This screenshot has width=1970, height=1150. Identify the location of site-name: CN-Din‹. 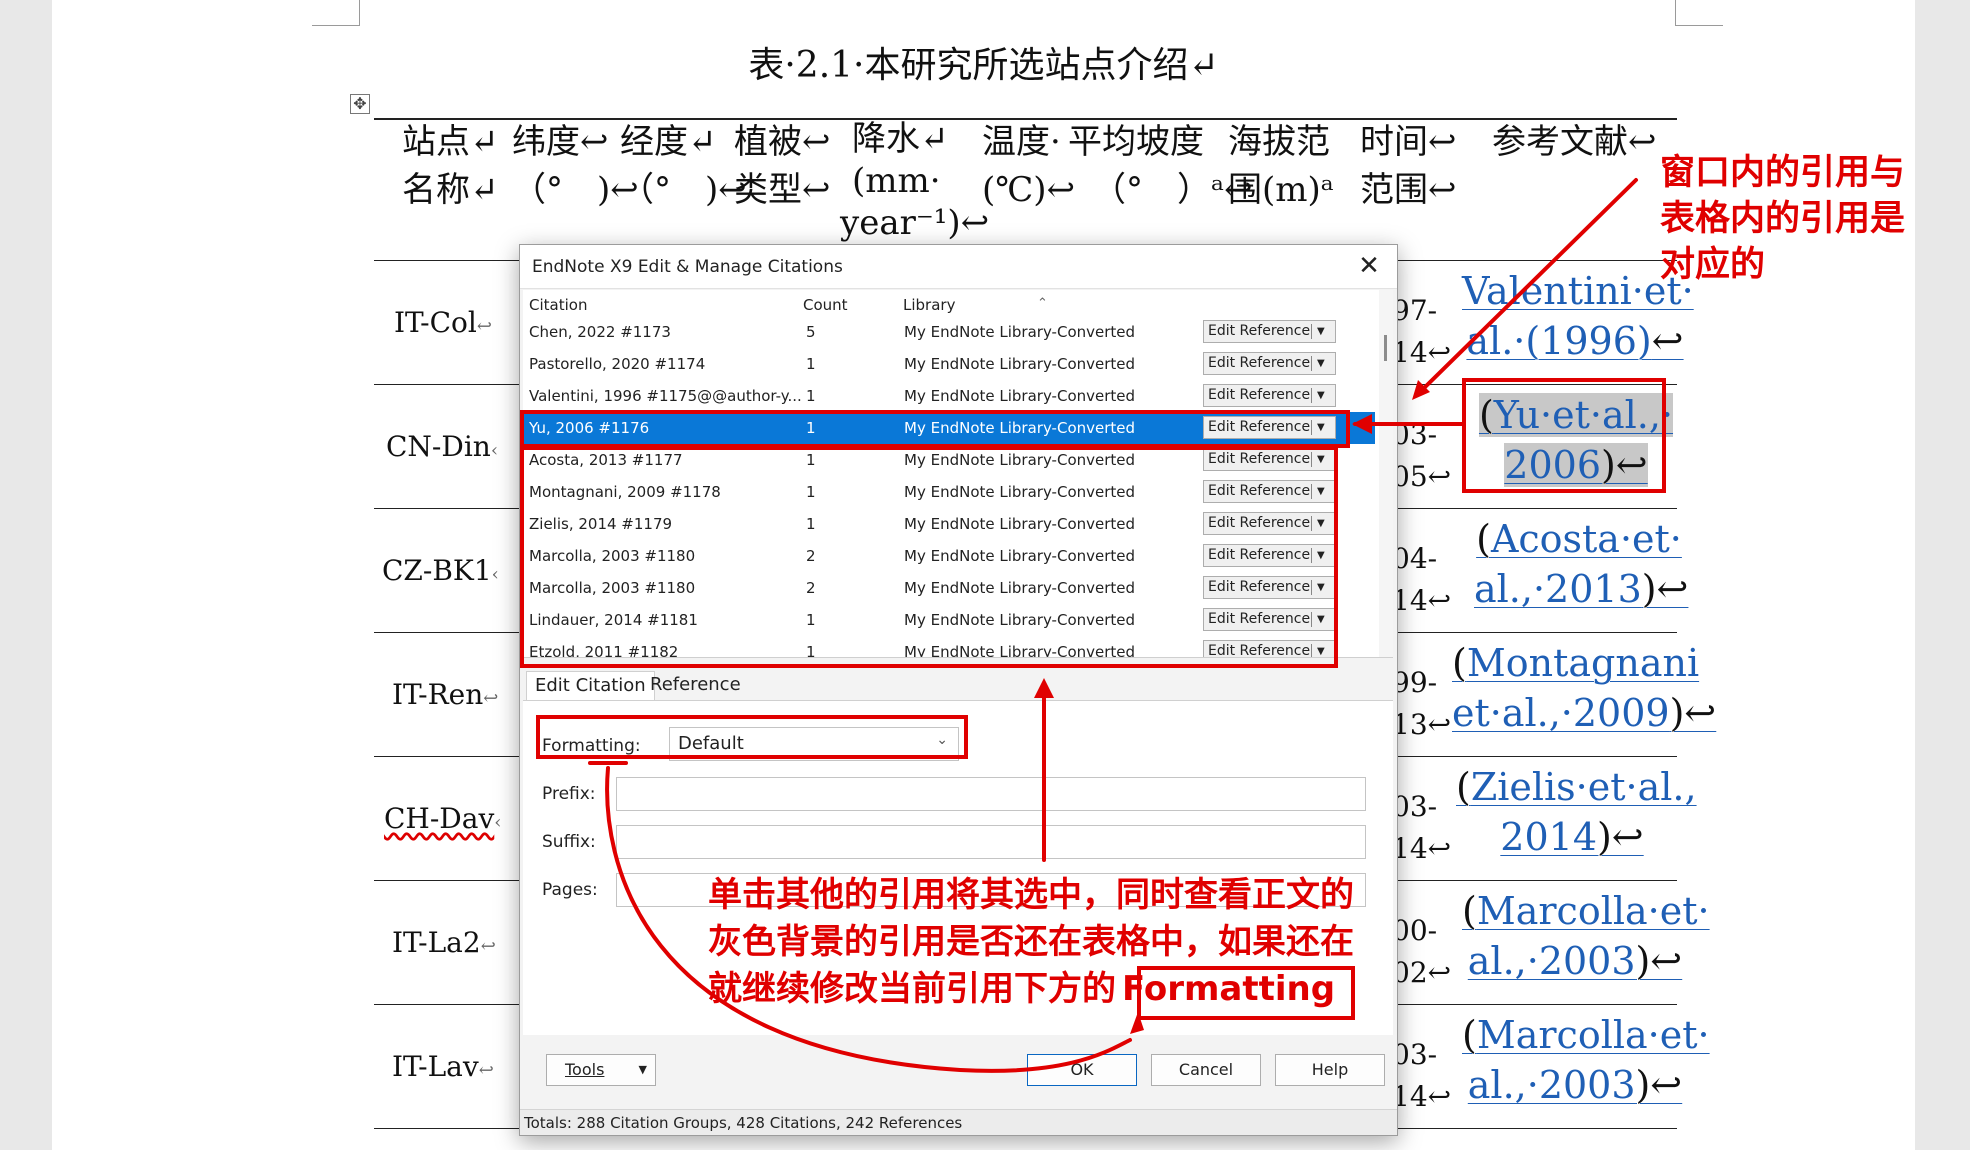
(442, 446).